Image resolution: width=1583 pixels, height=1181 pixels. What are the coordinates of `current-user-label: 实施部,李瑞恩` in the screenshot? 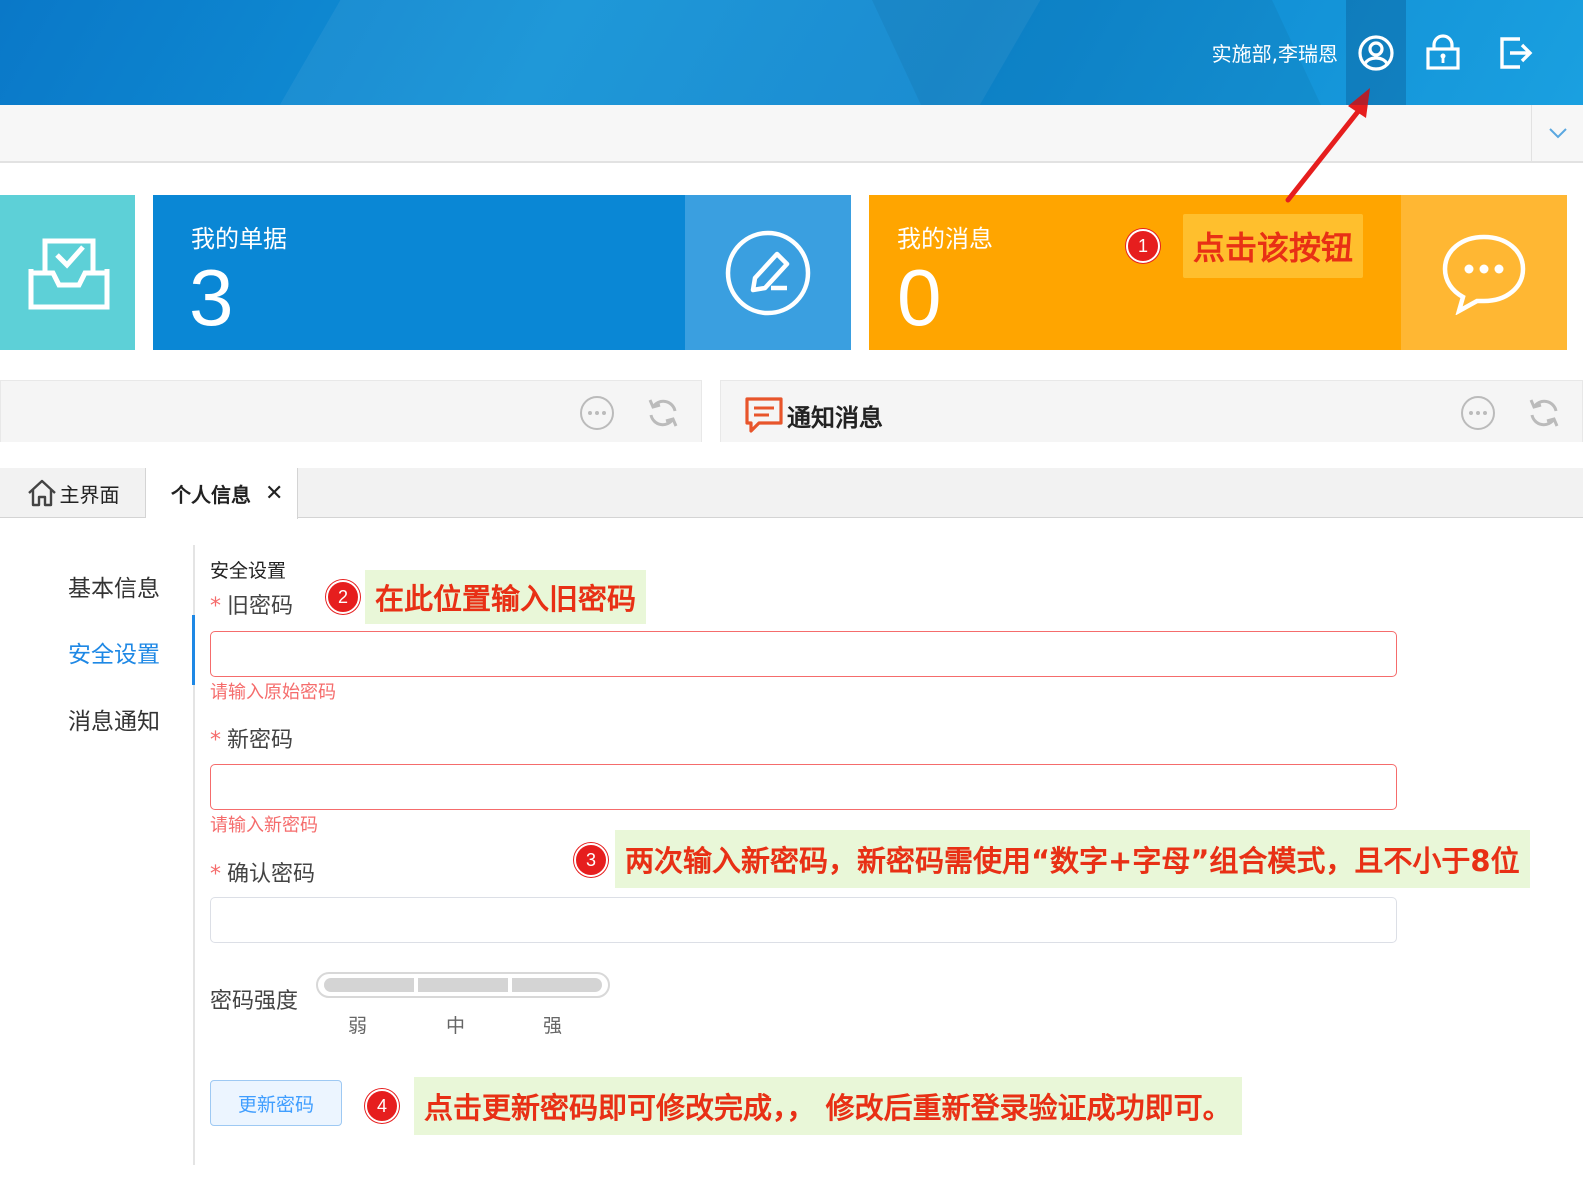 It's located at (1274, 54).